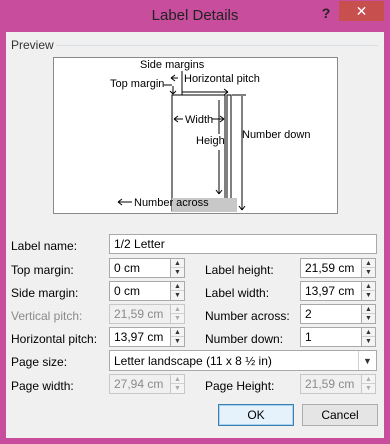 The width and height of the screenshot is (390, 444). What do you see at coordinates (256, 415) in the screenshot?
I see `ok-button: OK` at bounding box center [256, 415].